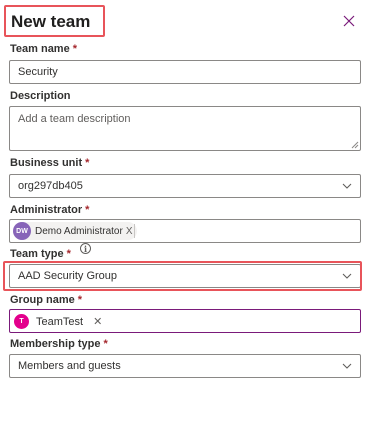 The image size is (367, 428). I want to click on team-name-label: Team name *, so click(43, 49).